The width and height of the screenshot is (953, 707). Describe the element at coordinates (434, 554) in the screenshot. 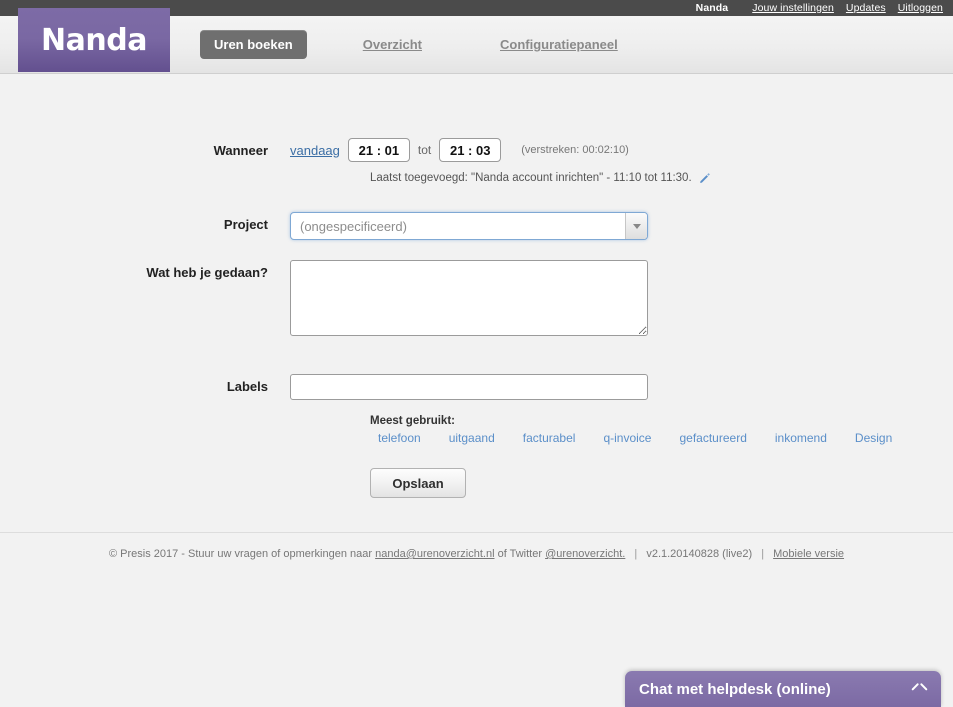

I see `footer-email-link: nanda@urenoverzicht.nl` at that location.